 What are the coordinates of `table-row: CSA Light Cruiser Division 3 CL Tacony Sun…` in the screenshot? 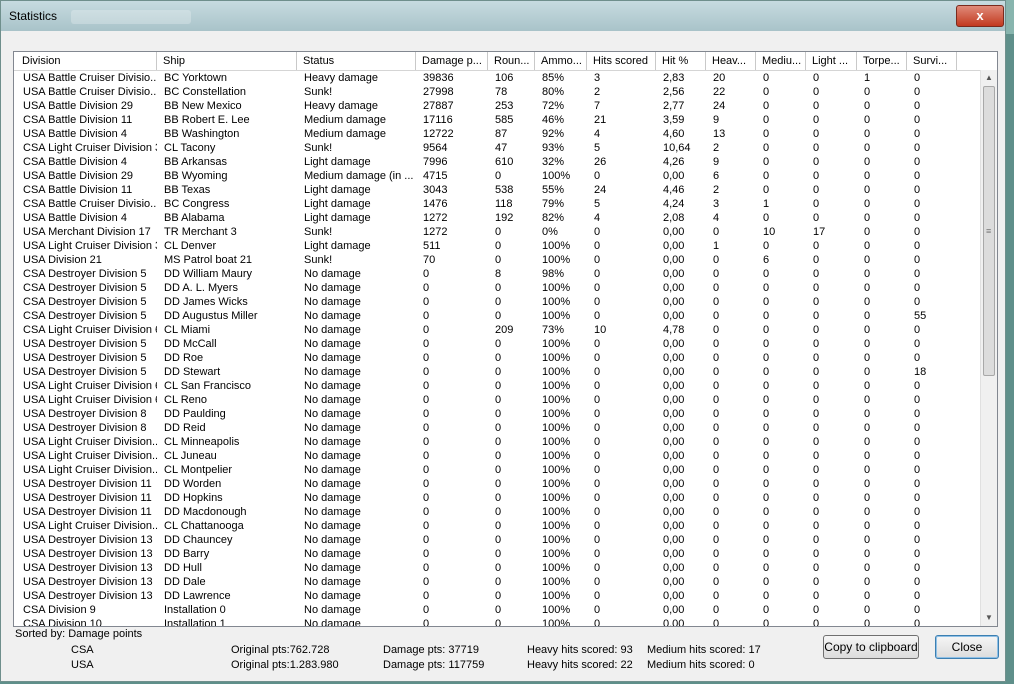 It's located at (499, 148).